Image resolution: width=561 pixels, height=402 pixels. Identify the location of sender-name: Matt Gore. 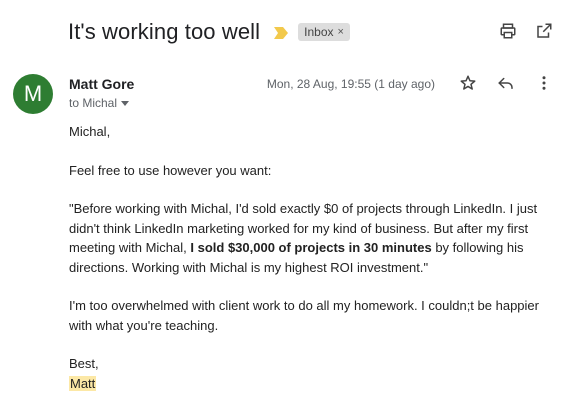
(101, 84).